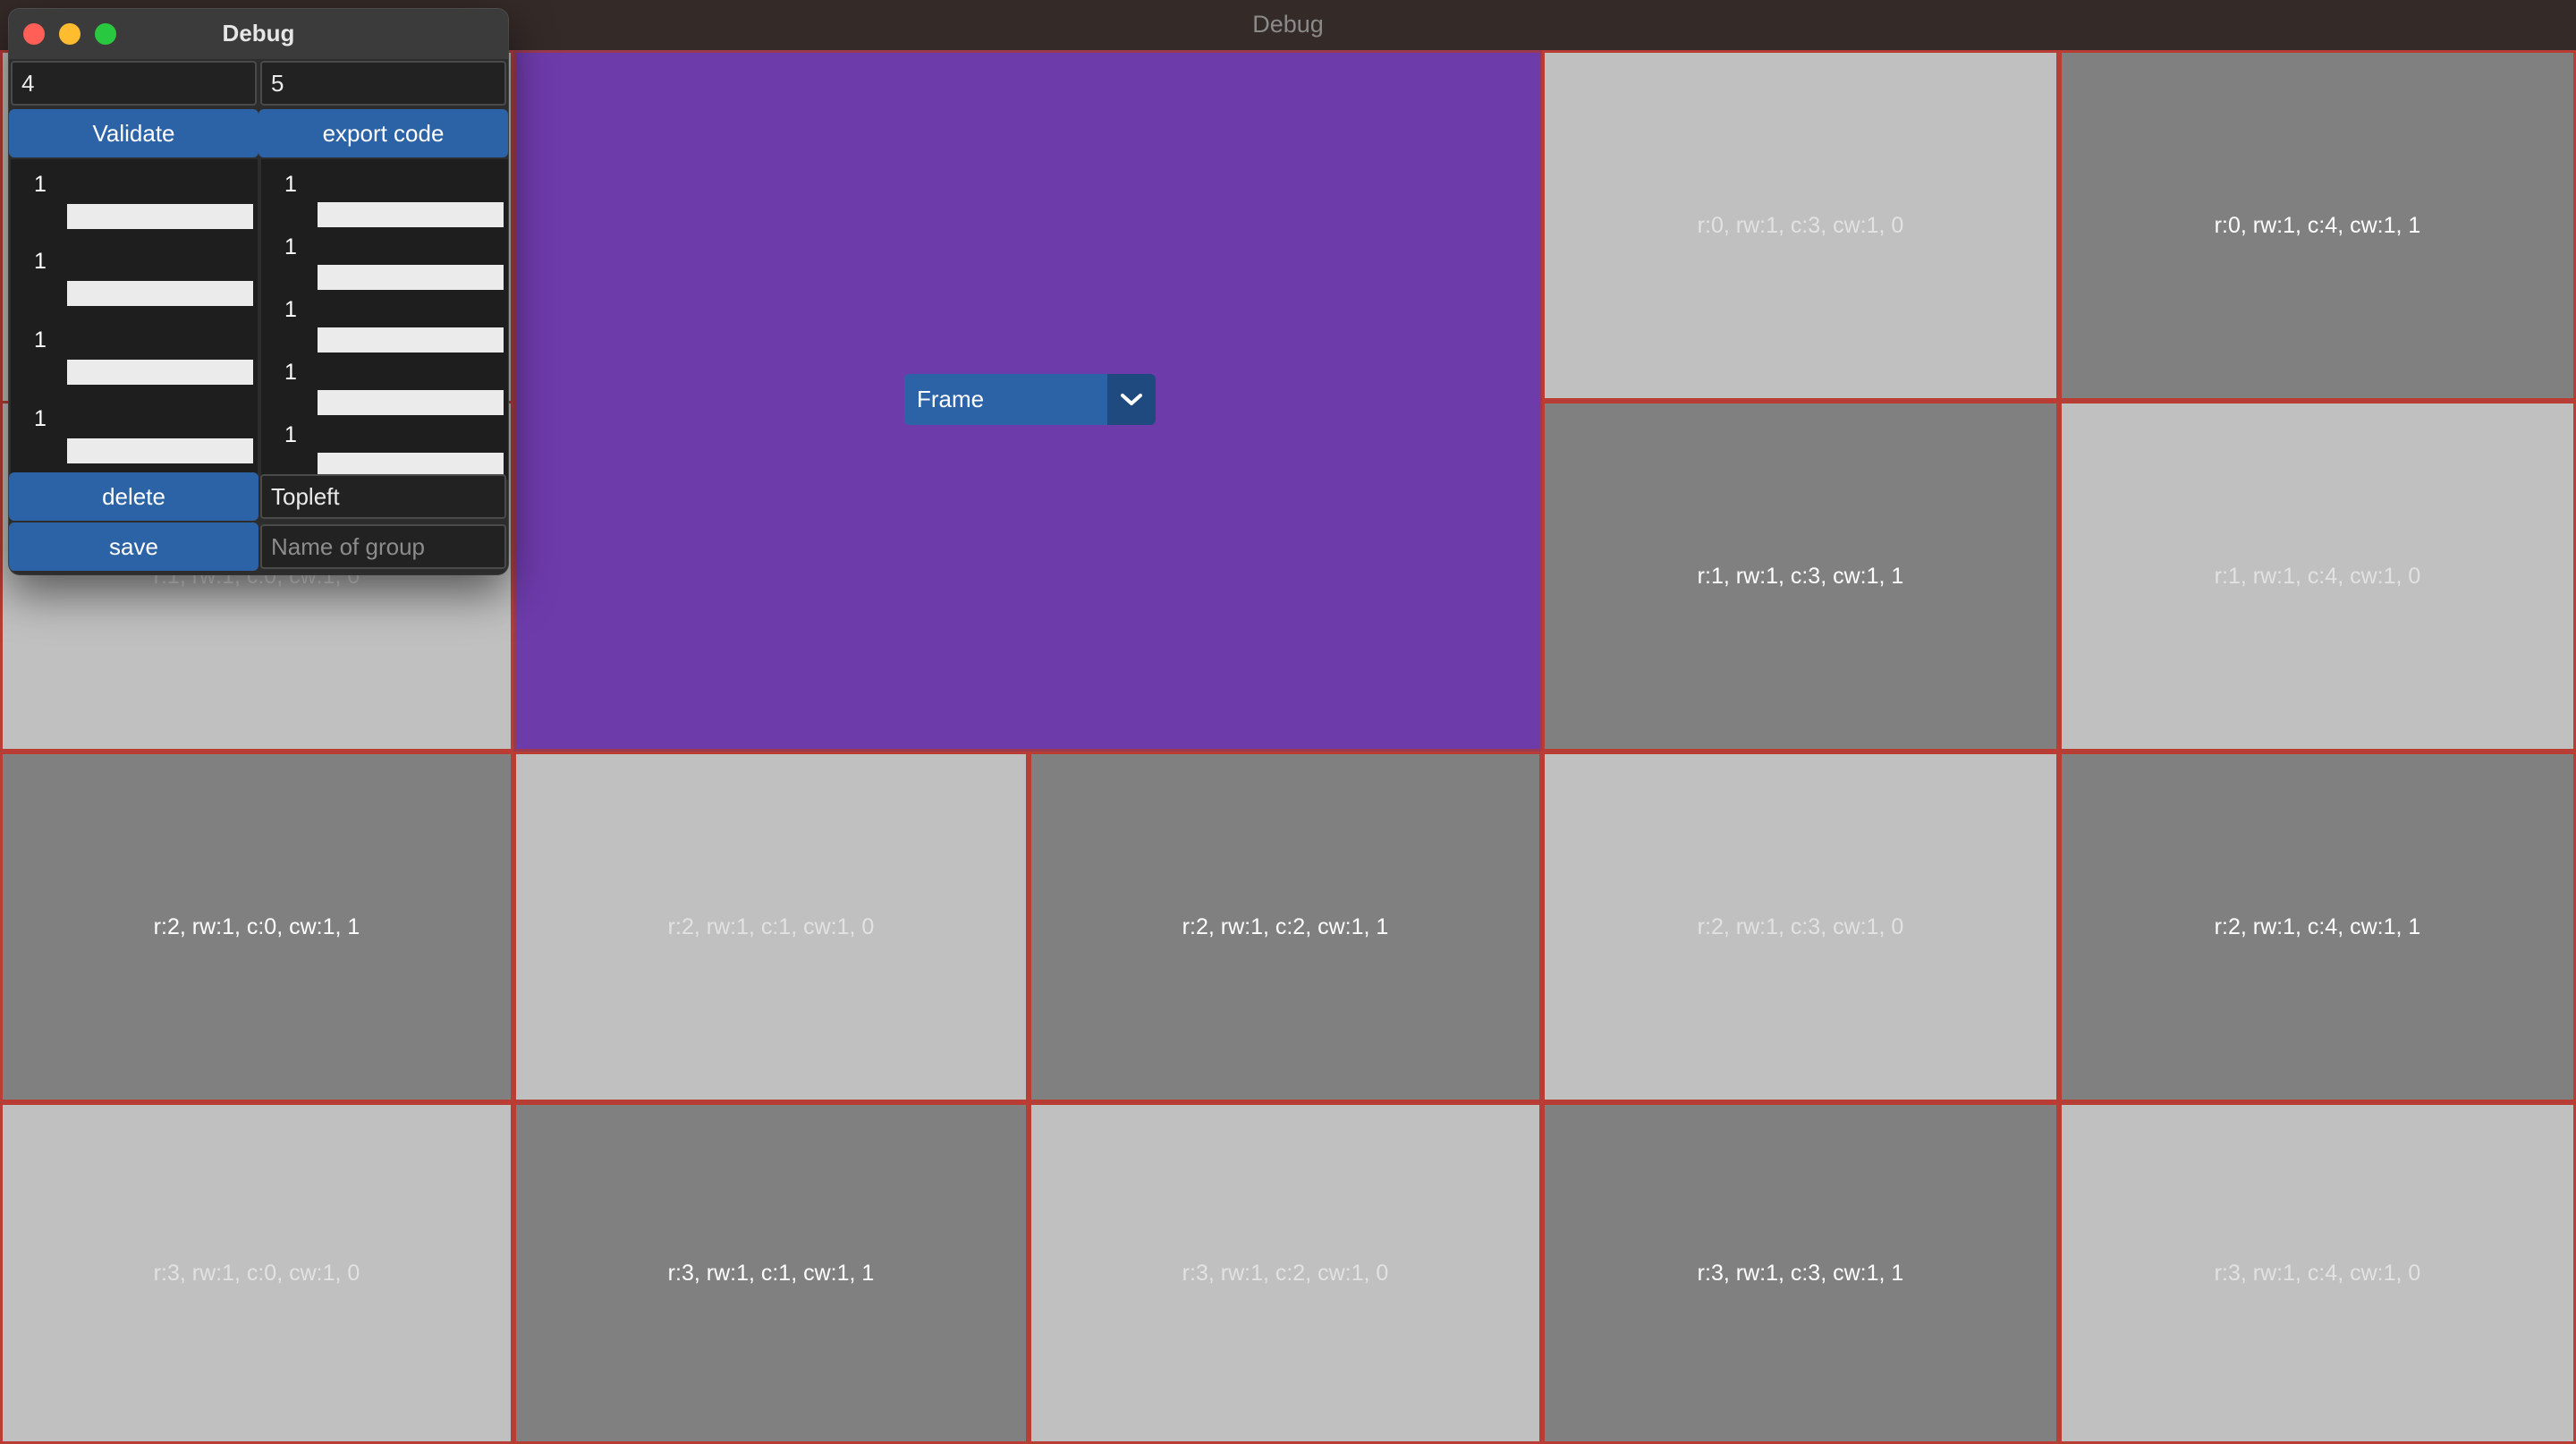 Image resolution: width=2576 pixels, height=1444 pixels. I want to click on grid-cell-label: r:0, rw:1, c:3, cw:1, 0, so click(1800, 225).